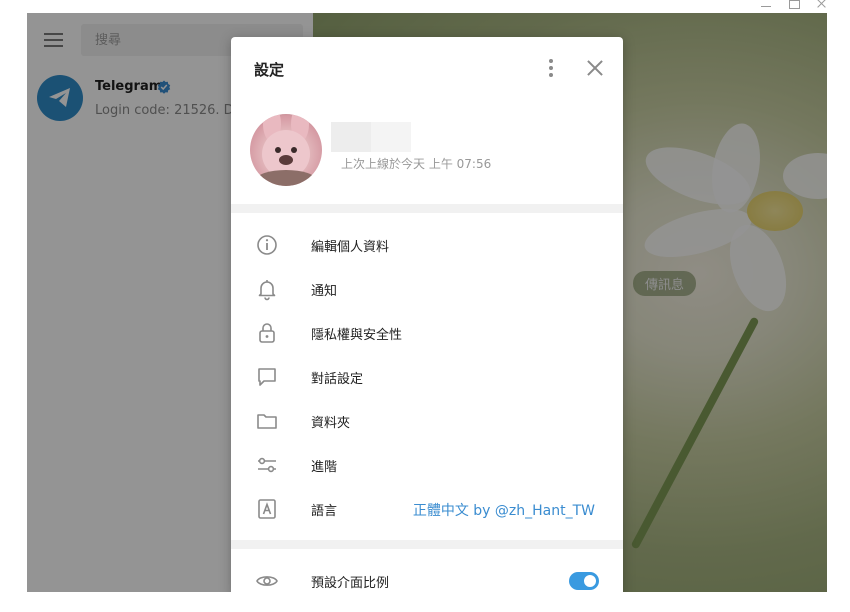  Describe the element at coordinates (267, 245) in the screenshot. I see `info-icon` at that location.